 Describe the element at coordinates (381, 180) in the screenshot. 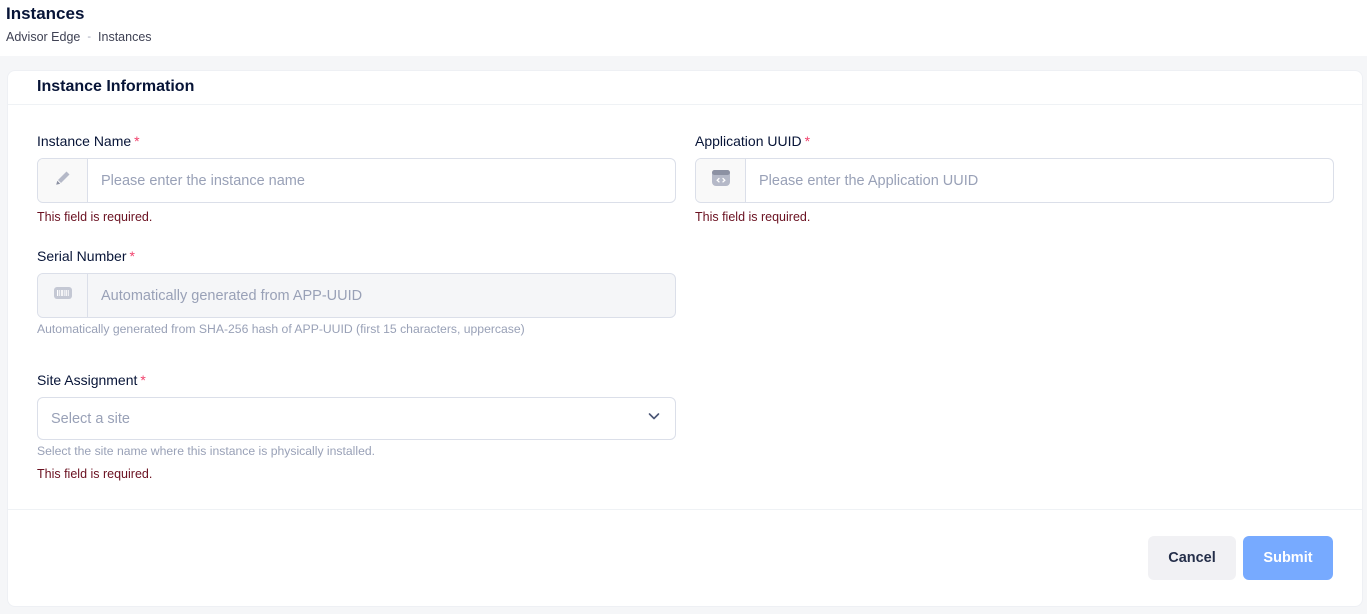

I see `instance-name-input` at that location.